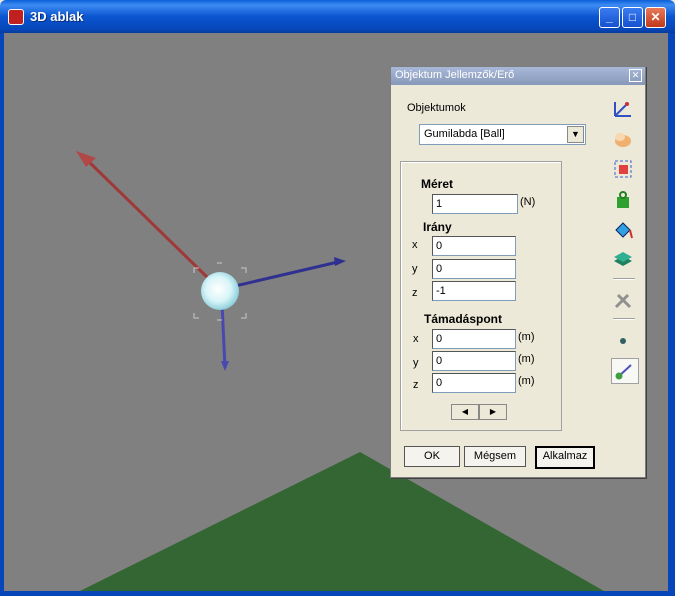 The height and width of the screenshot is (596, 675). I want to click on object-select-value: Gumilabda [Ball], so click(464, 134).